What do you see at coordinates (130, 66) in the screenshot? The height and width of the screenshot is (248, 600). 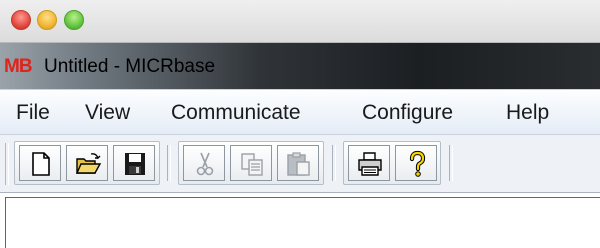 I see `window-title: Untitled - MICRbase` at bounding box center [130, 66].